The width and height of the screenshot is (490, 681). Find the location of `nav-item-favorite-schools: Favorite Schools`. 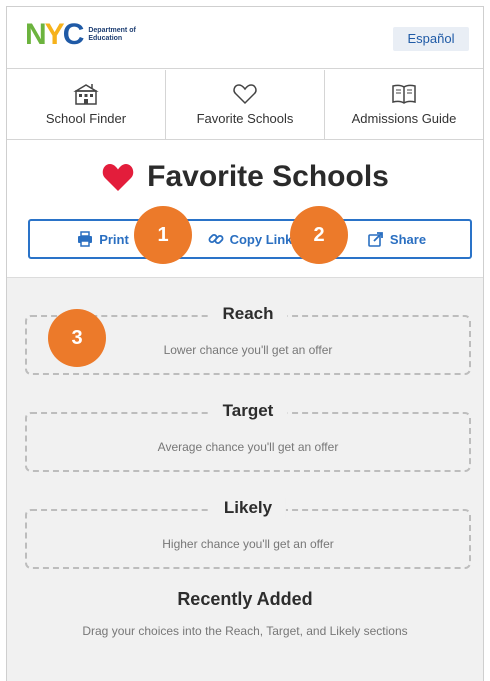

nav-item-favorite-schools: Favorite Schools is located at coordinates (245, 104).